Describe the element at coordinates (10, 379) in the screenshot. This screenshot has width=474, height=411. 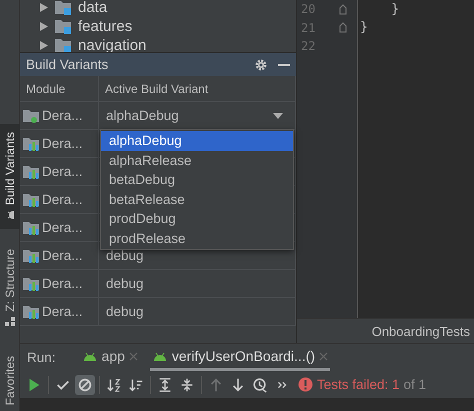
I see `tool-window-tab: Favorites` at that location.